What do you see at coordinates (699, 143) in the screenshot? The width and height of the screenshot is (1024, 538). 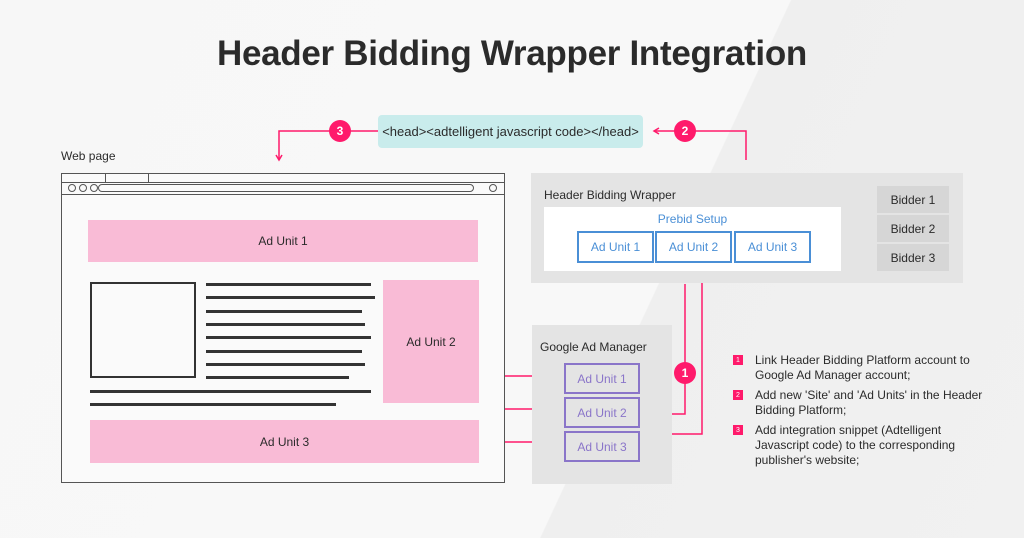 I see `arrow-wrapper-to-code` at bounding box center [699, 143].